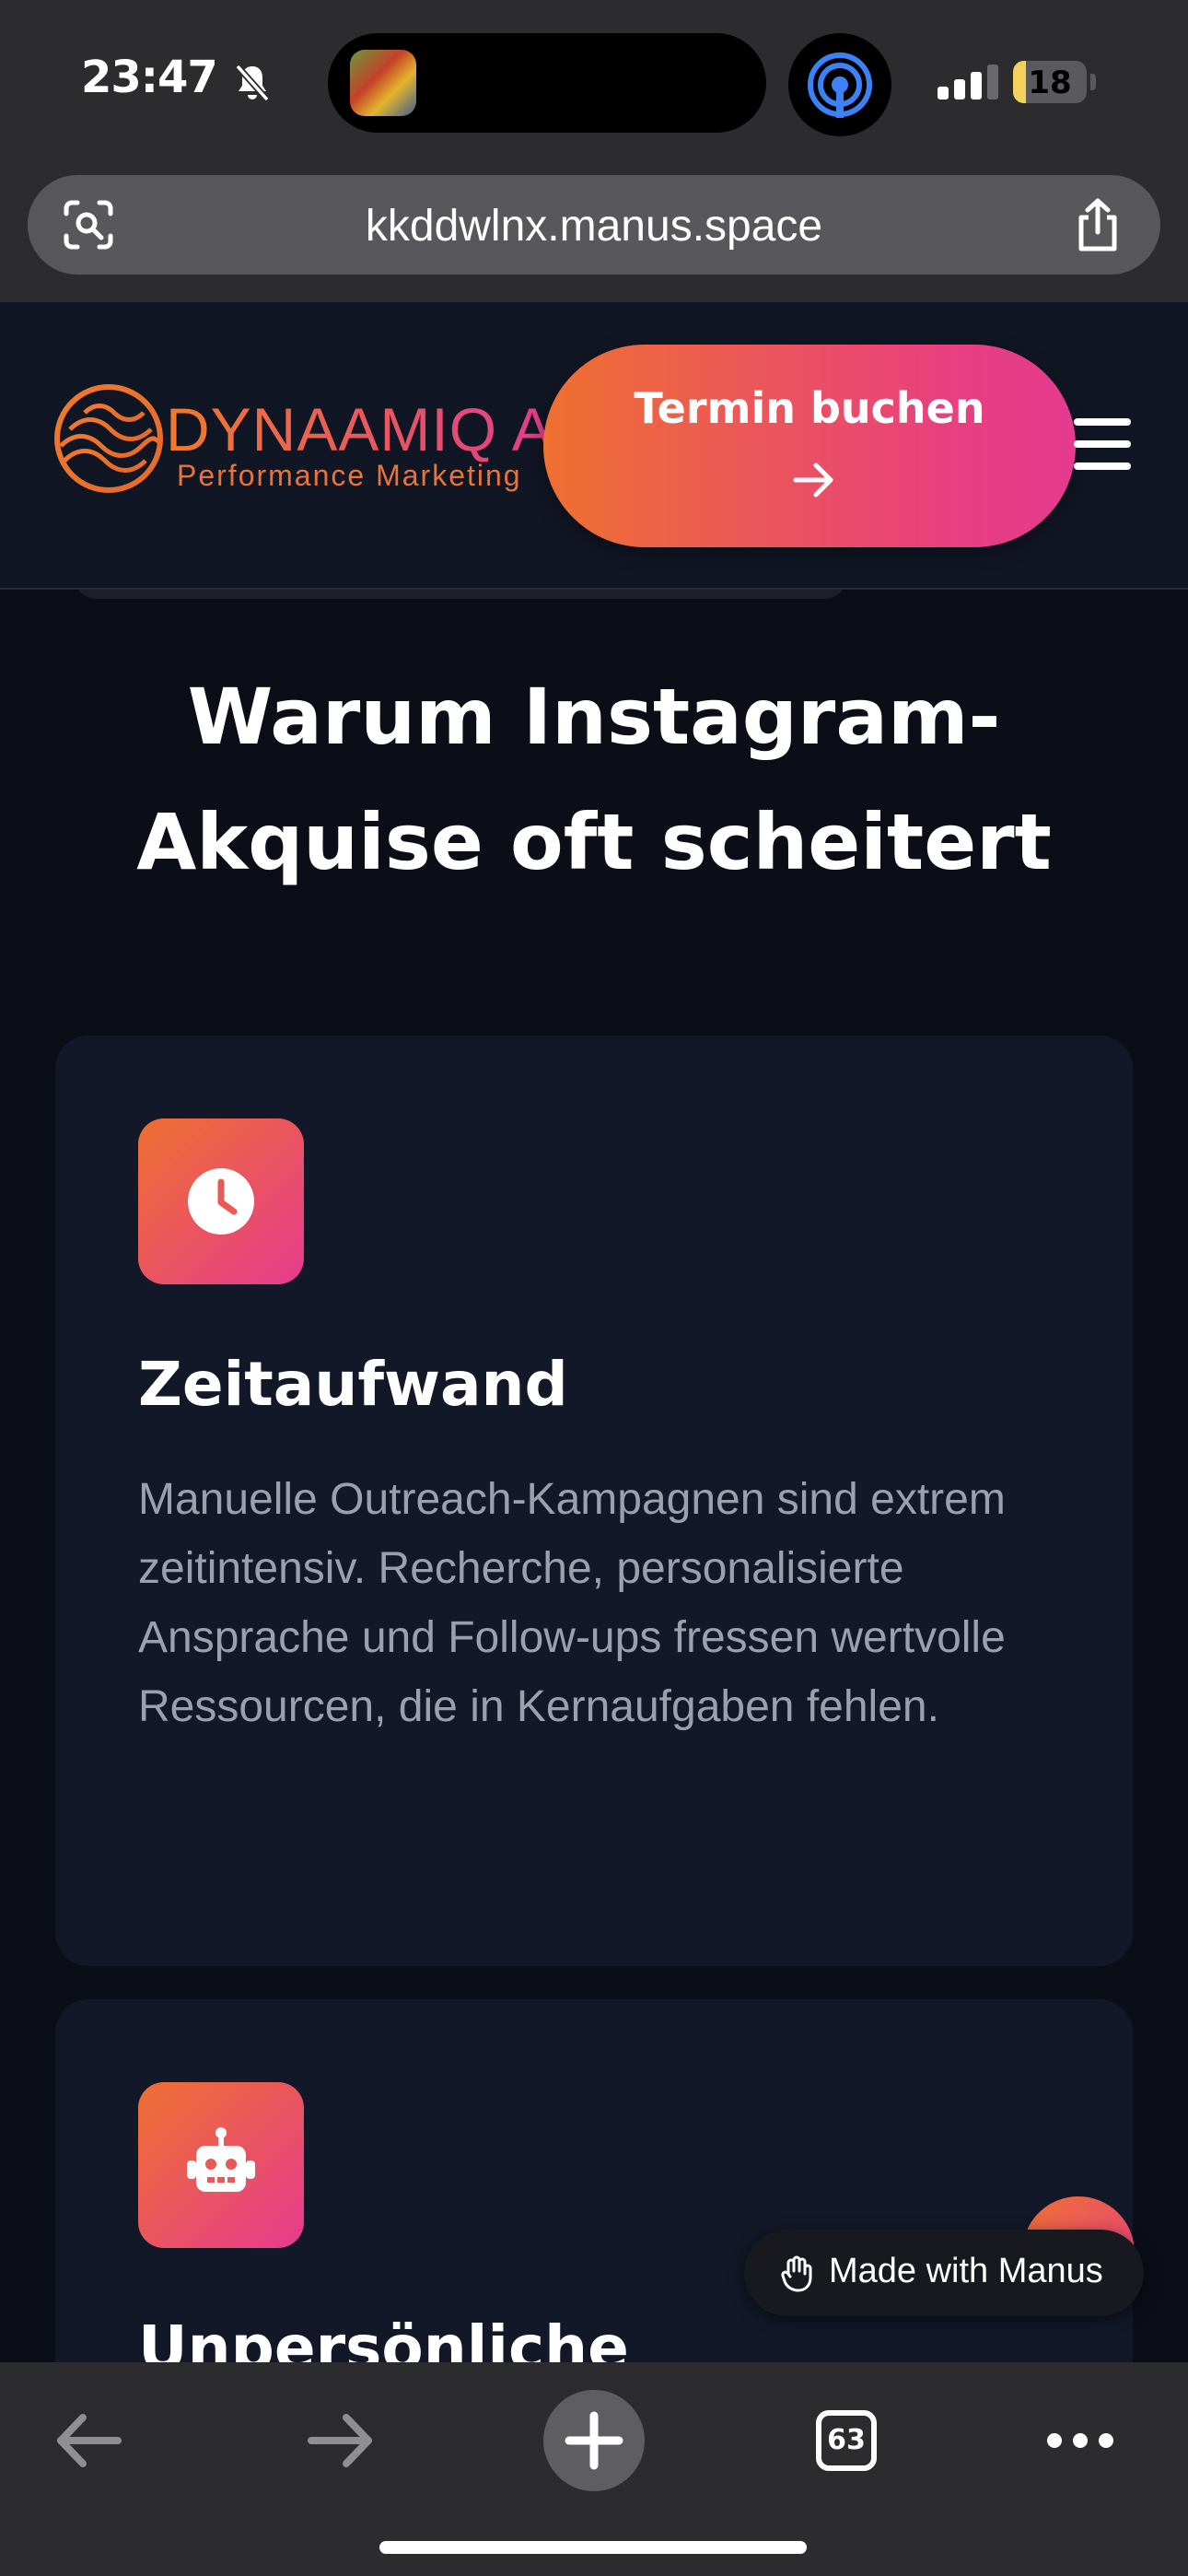  Describe the element at coordinates (221, 2159) in the screenshot. I see `robot-icon` at that location.